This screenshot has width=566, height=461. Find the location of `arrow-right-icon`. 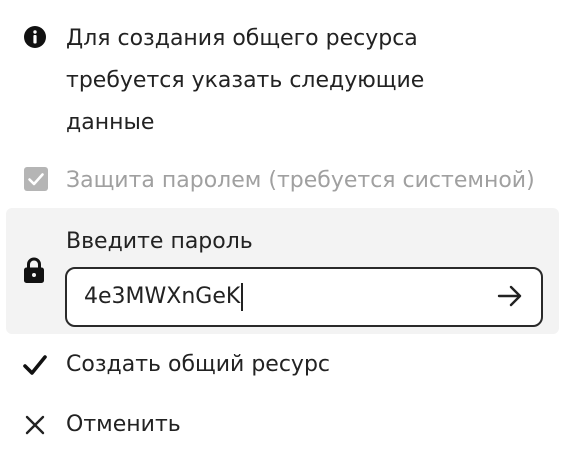

arrow-right-icon is located at coordinates (510, 296).